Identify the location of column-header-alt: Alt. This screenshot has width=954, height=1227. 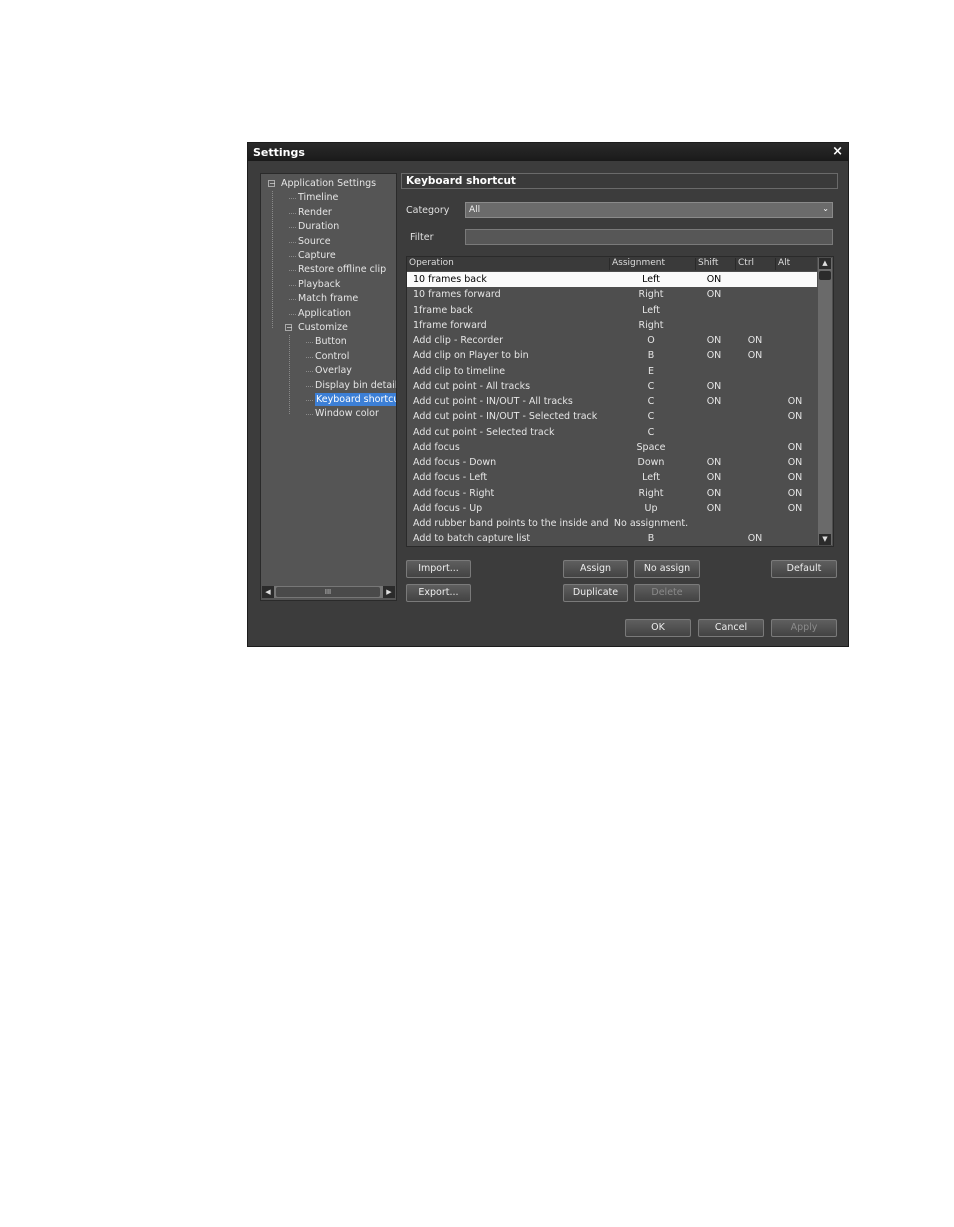
(796, 264).